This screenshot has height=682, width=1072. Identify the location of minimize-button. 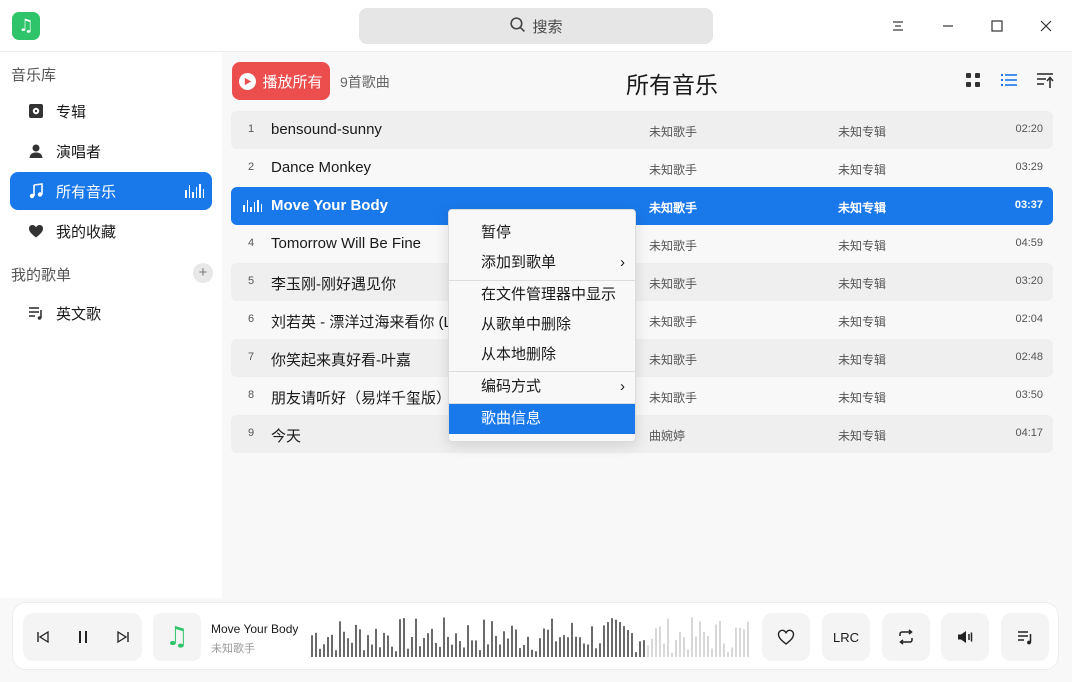
(948, 26).